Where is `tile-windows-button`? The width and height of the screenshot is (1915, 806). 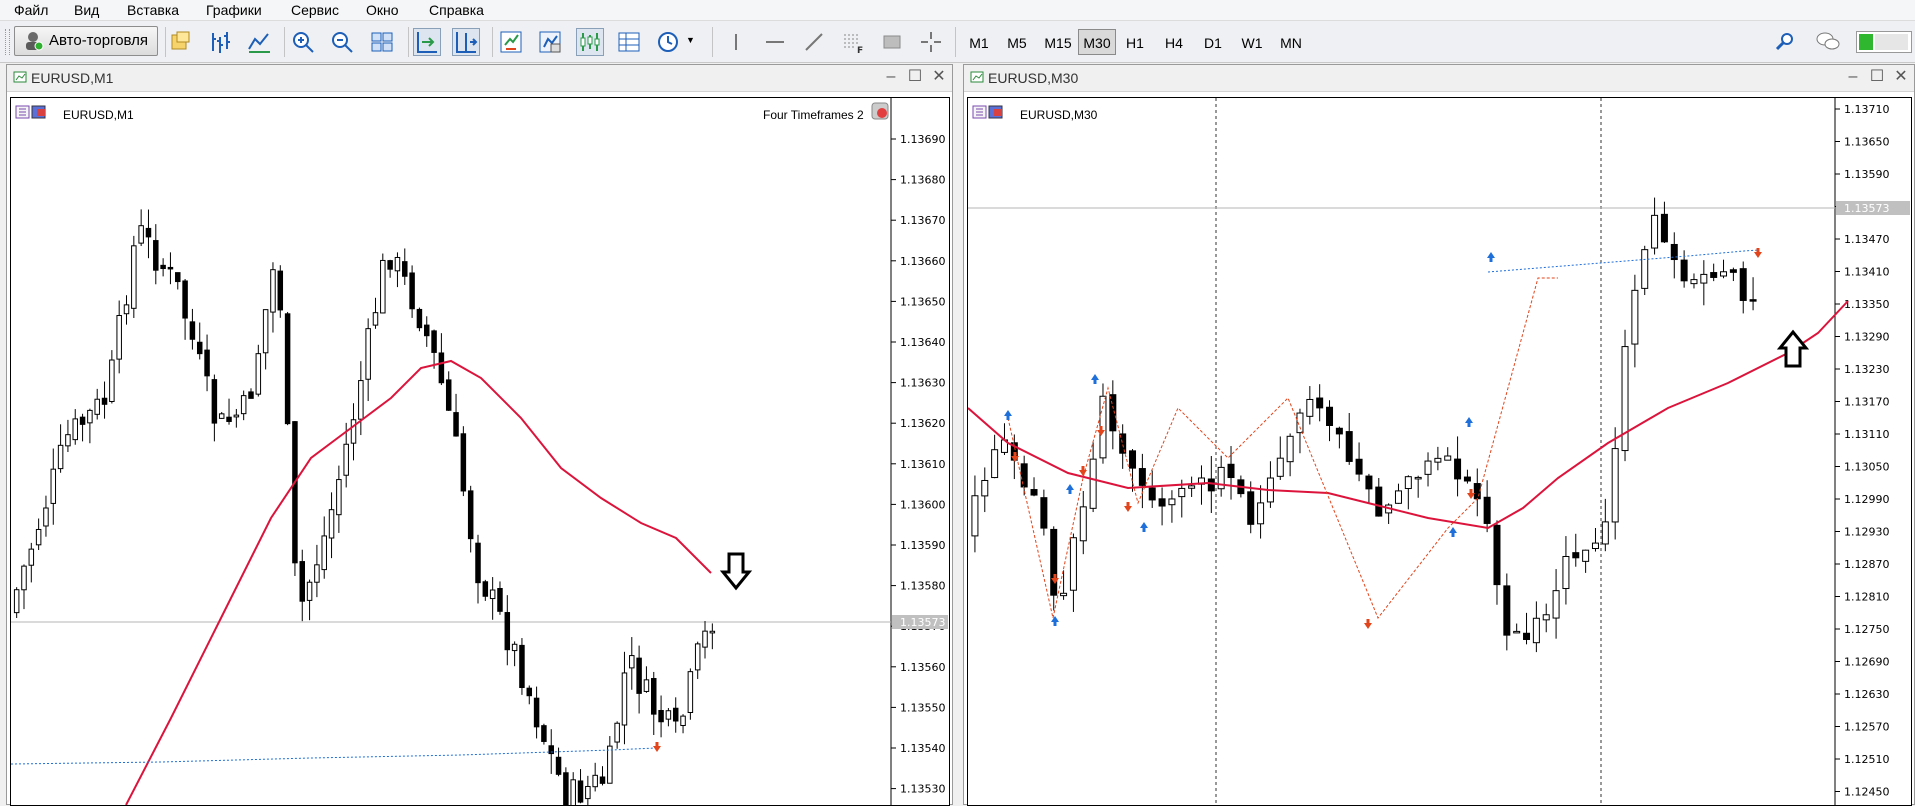 tile-windows-button is located at coordinates (382, 42).